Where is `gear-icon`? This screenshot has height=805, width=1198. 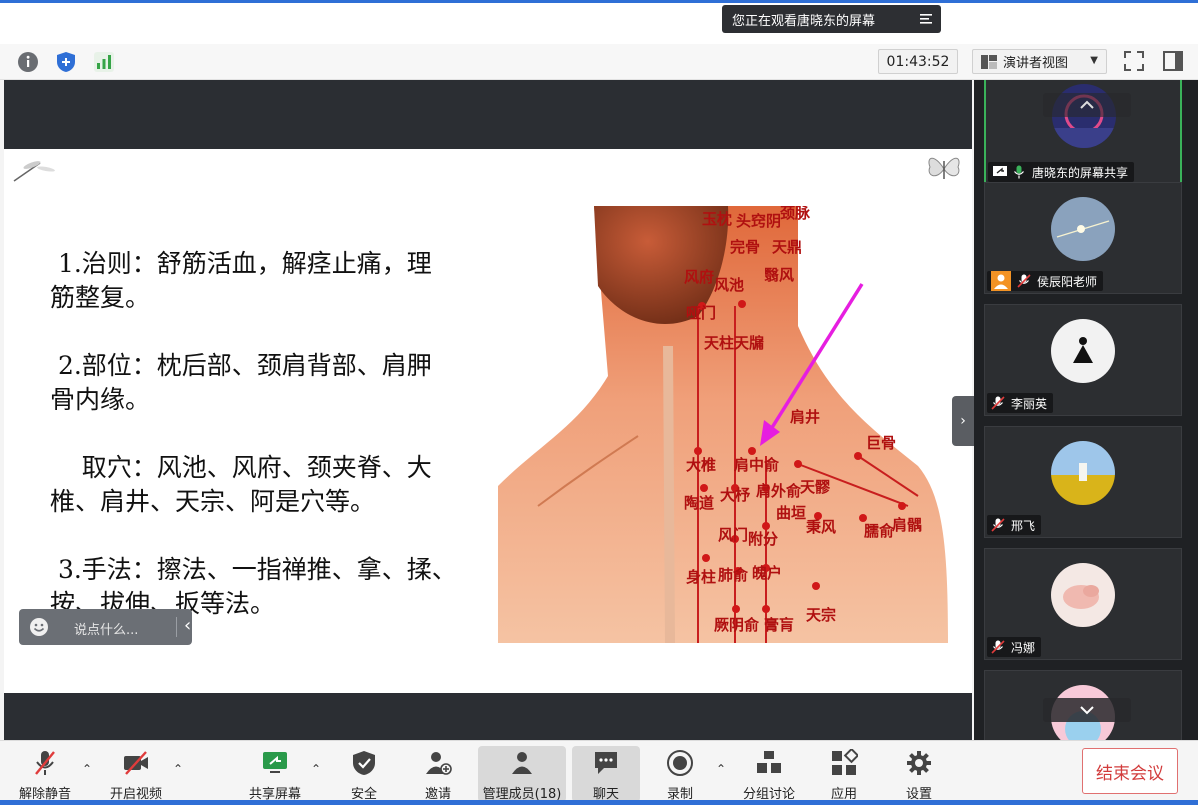 gear-icon is located at coordinates (919, 763).